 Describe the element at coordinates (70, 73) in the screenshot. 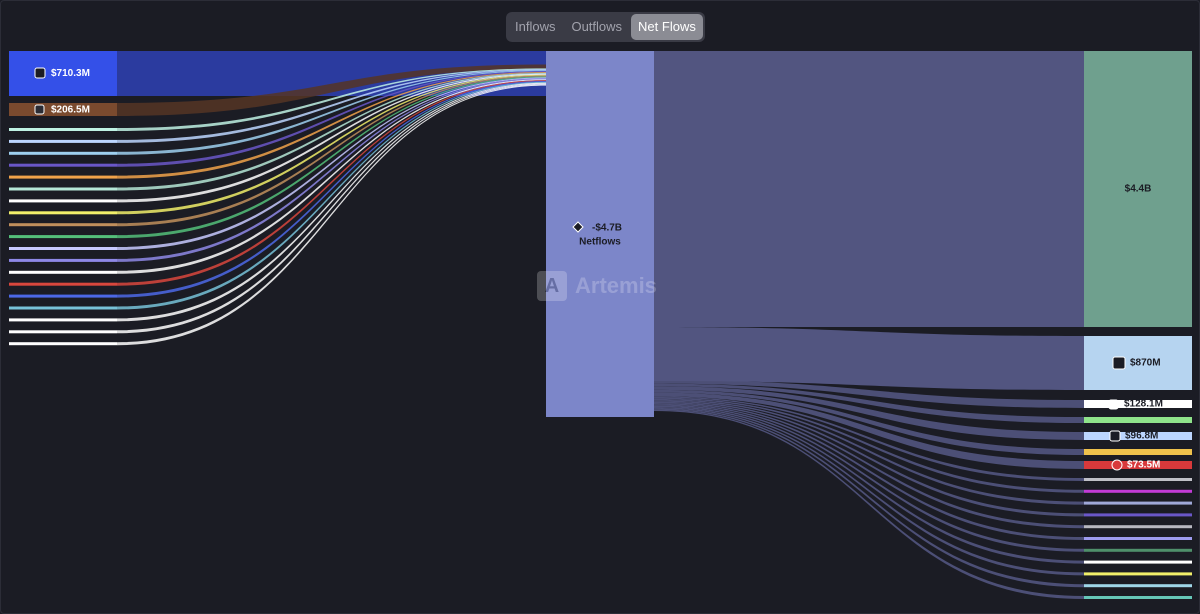

I see `source-value-0: $710.3M` at that location.